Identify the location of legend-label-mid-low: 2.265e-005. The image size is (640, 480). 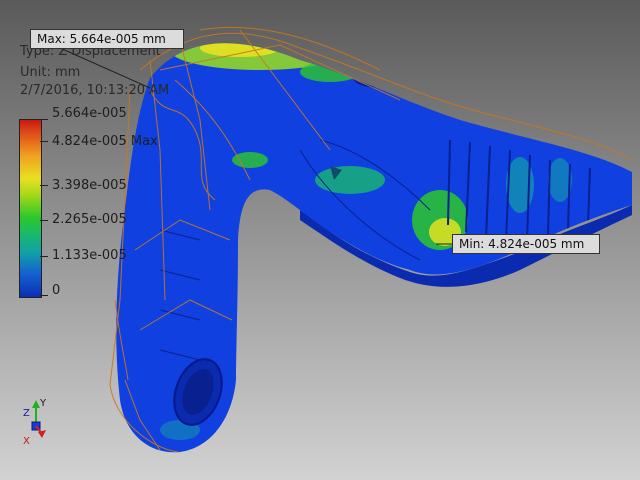
(89, 219).